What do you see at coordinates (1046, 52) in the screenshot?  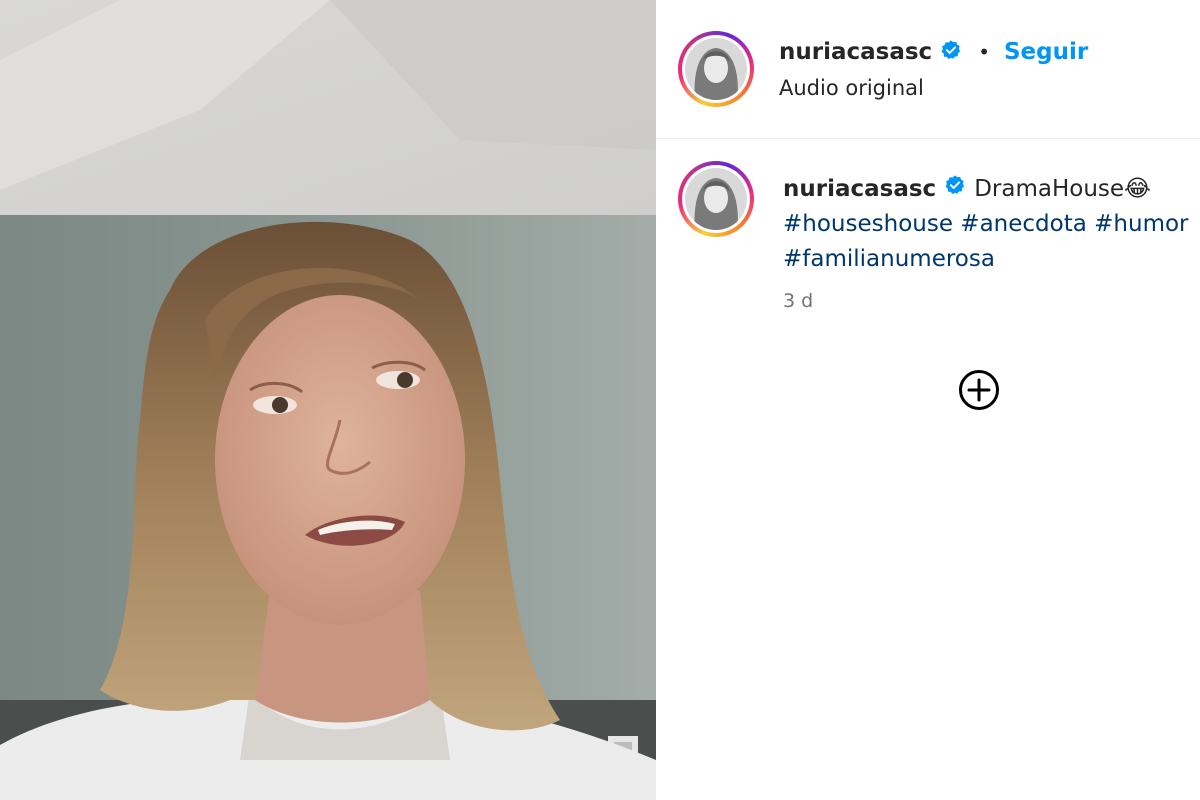 I see `follow-button: Seguir` at bounding box center [1046, 52].